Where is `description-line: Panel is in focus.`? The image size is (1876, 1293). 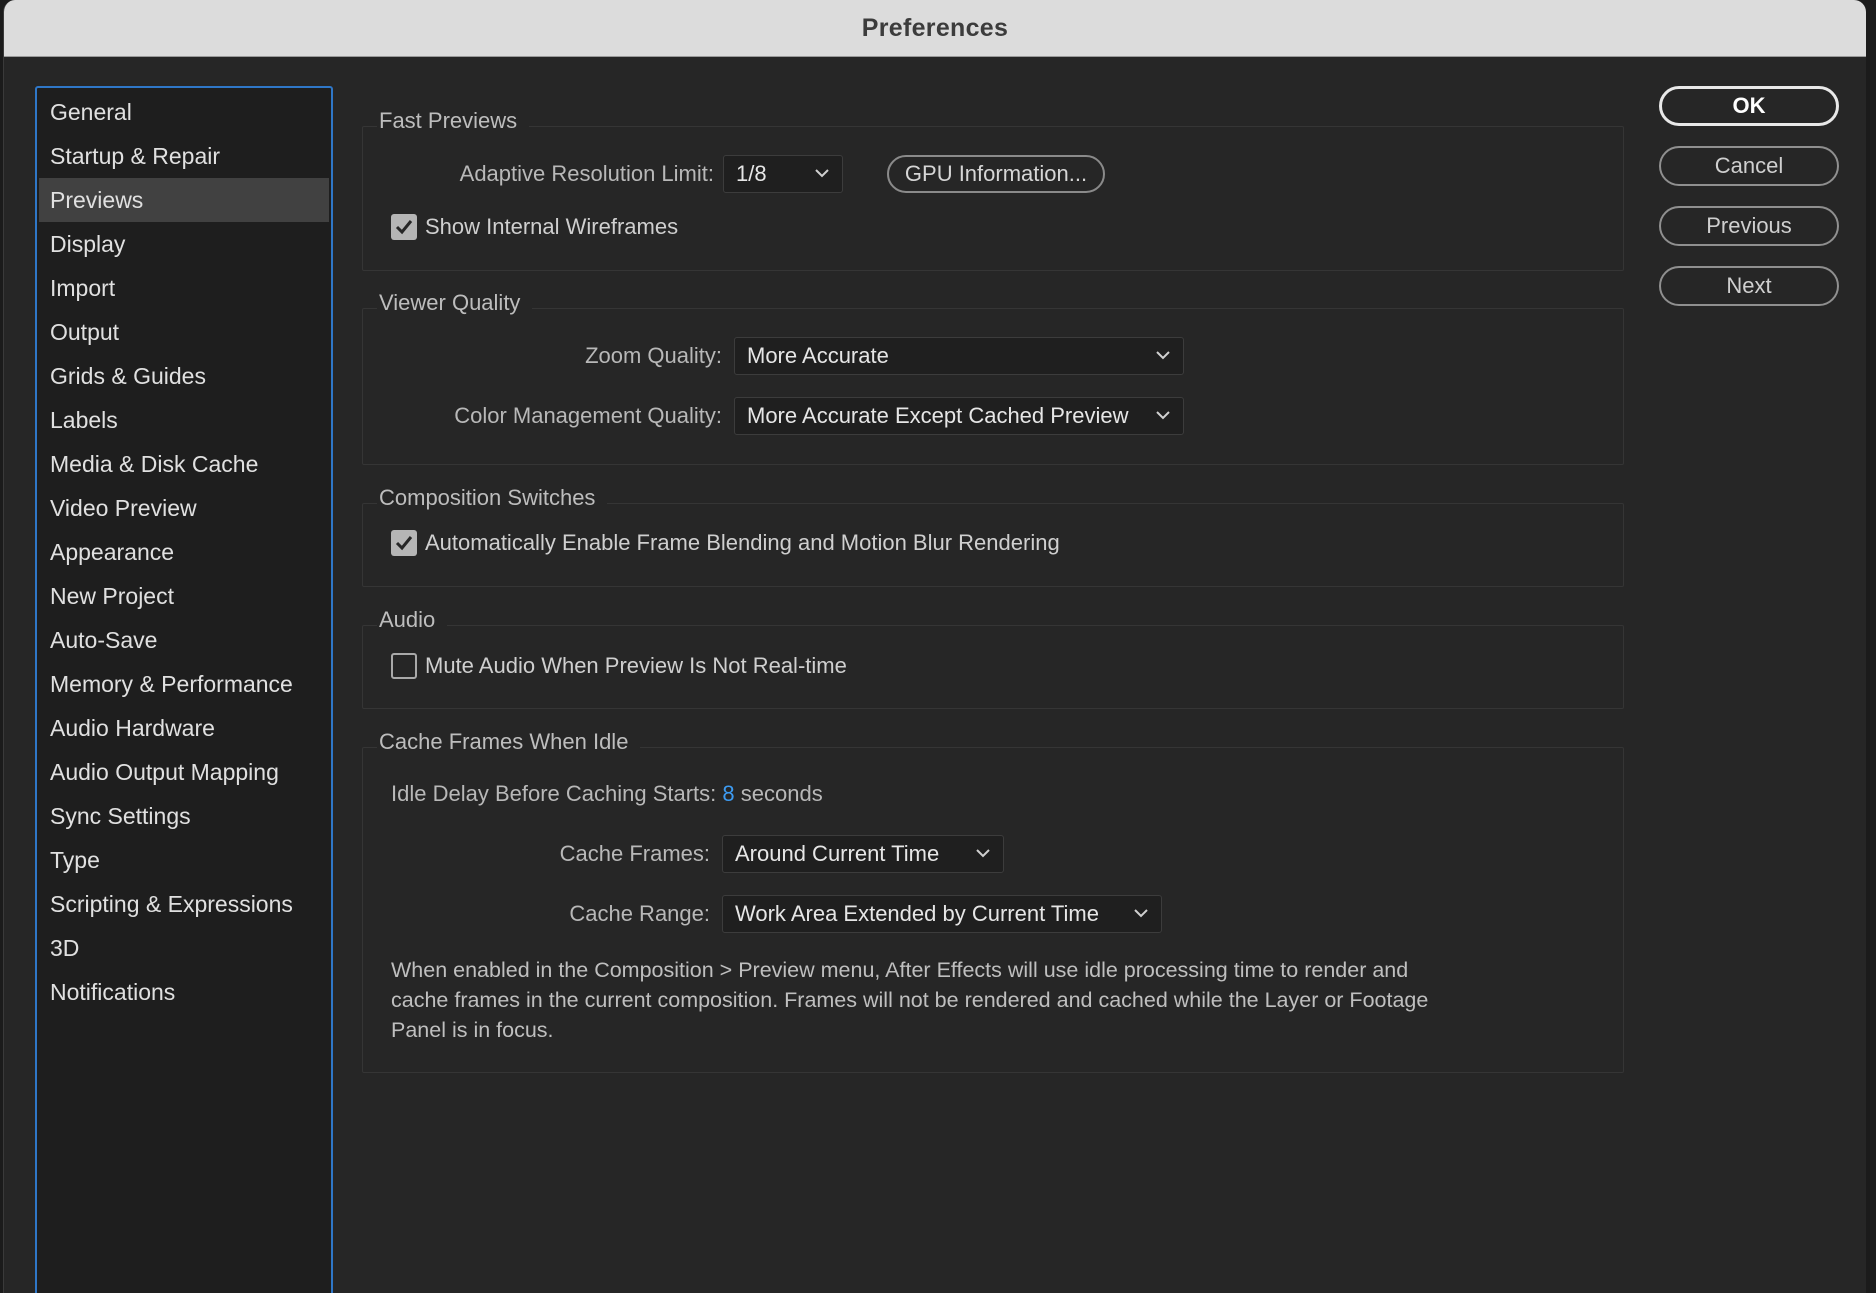
description-line: Panel is in focus. is located at coordinates (472, 1030).